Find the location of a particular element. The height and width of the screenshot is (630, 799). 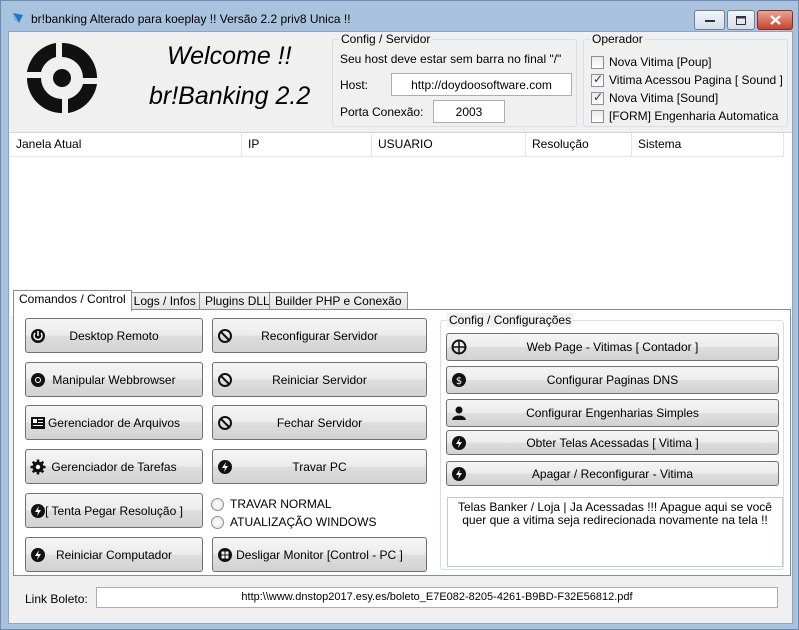

checkbox-label: Nova Vitima [Poup] is located at coordinates (660, 62).